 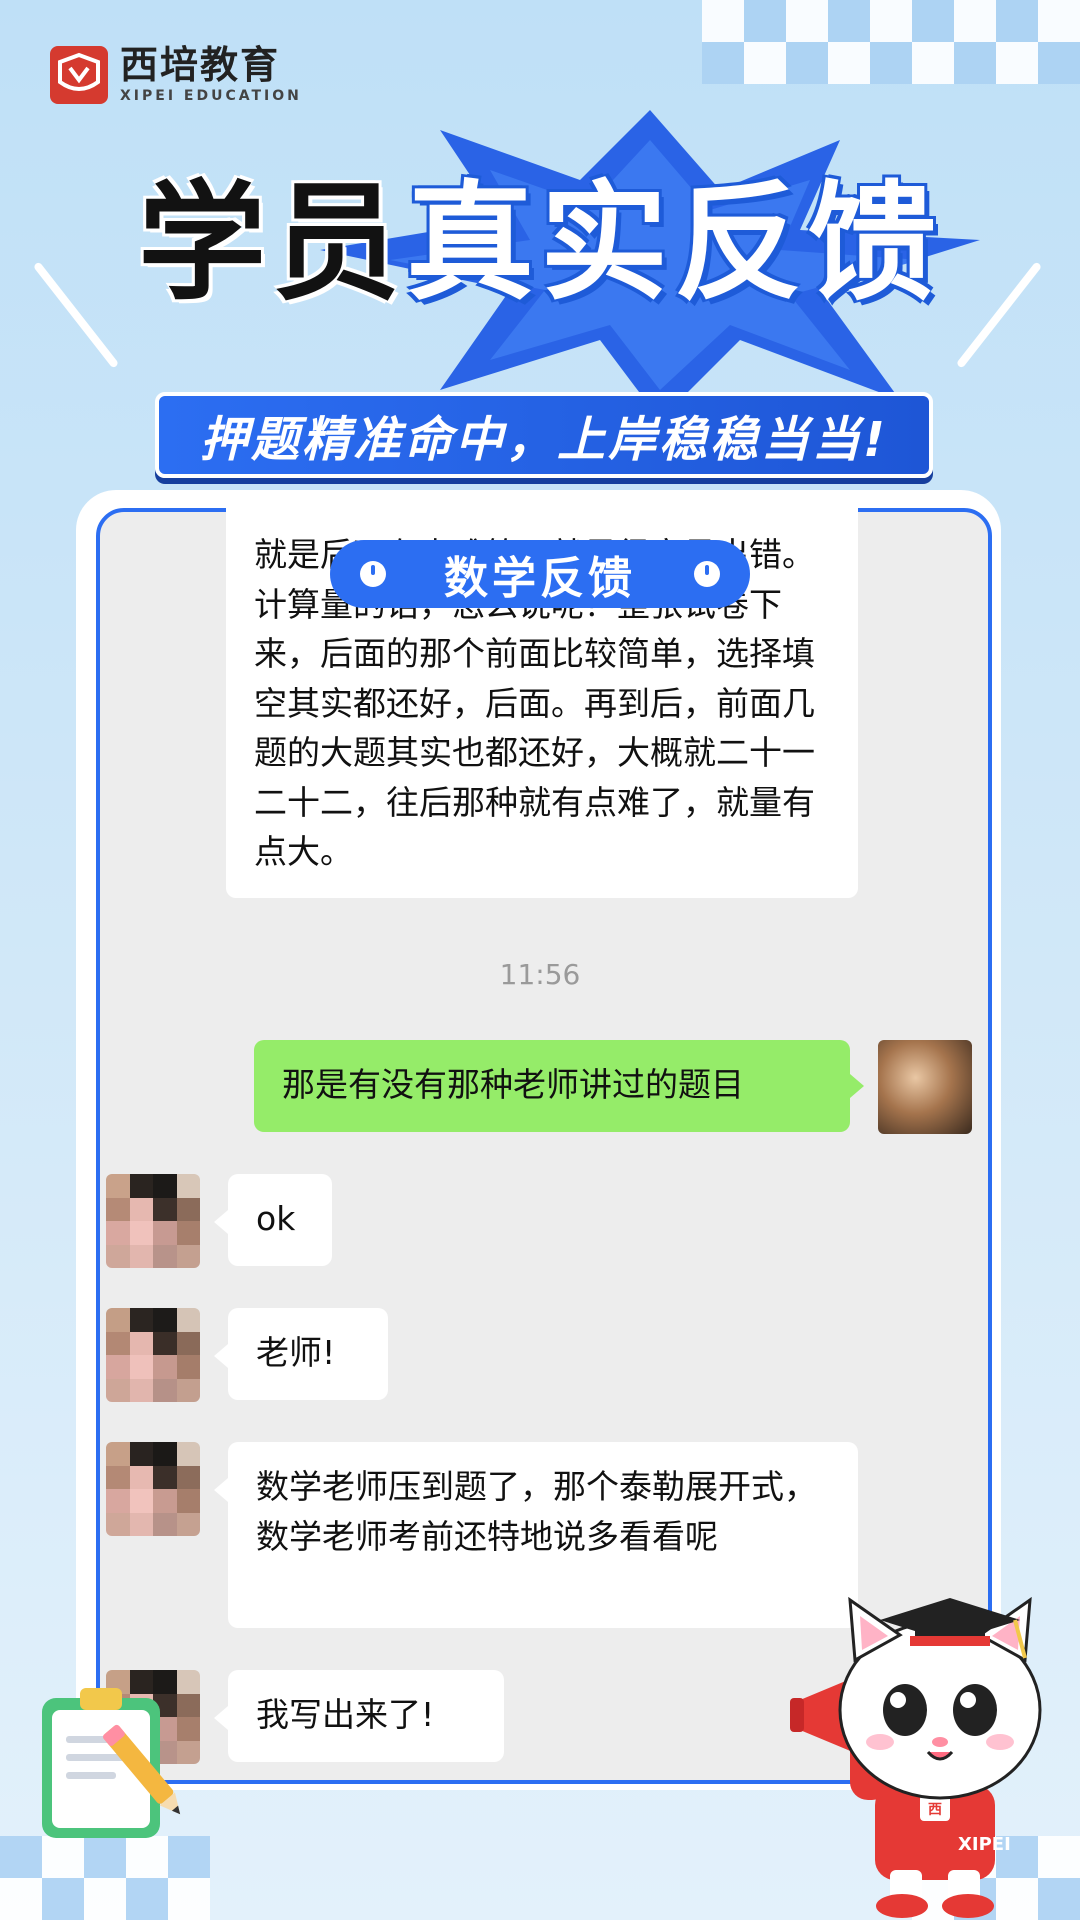 What do you see at coordinates (211, 95) in the screenshot?
I see `brand-name-en: XIPEI EDUCATION` at bounding box center [211, 95].